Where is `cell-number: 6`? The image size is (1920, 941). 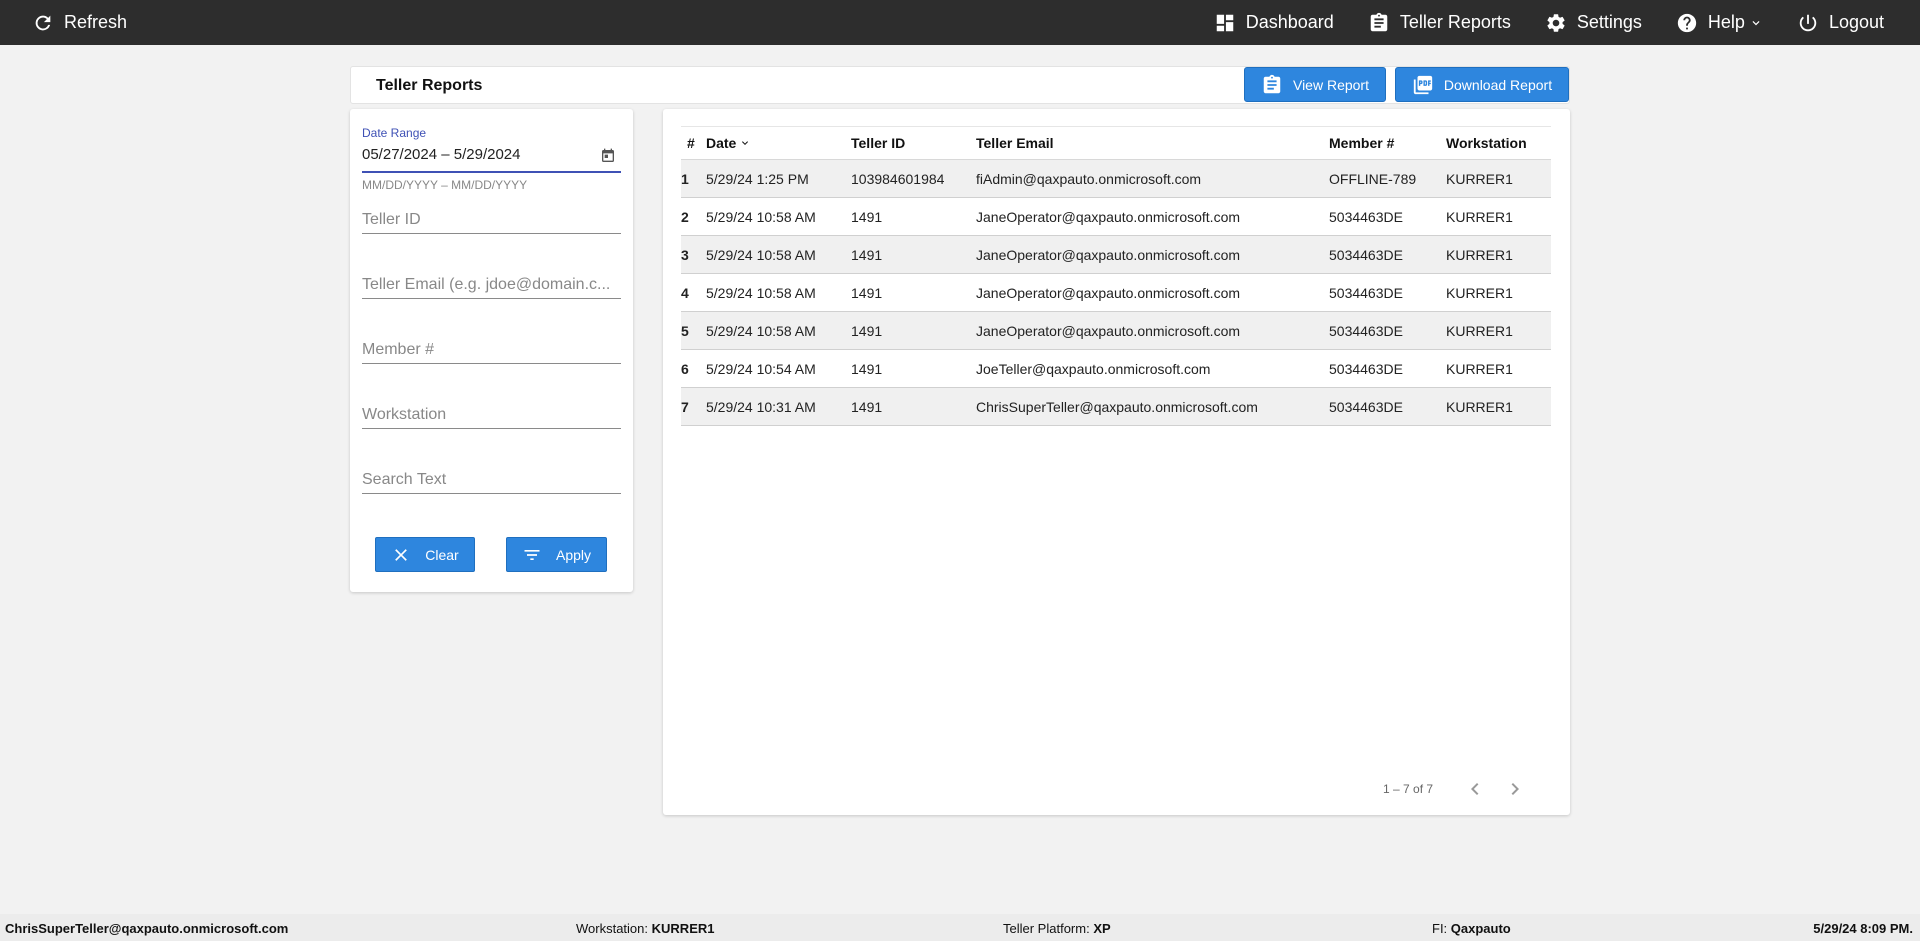 cell-number: 6 is located at coordinates (693, 368).